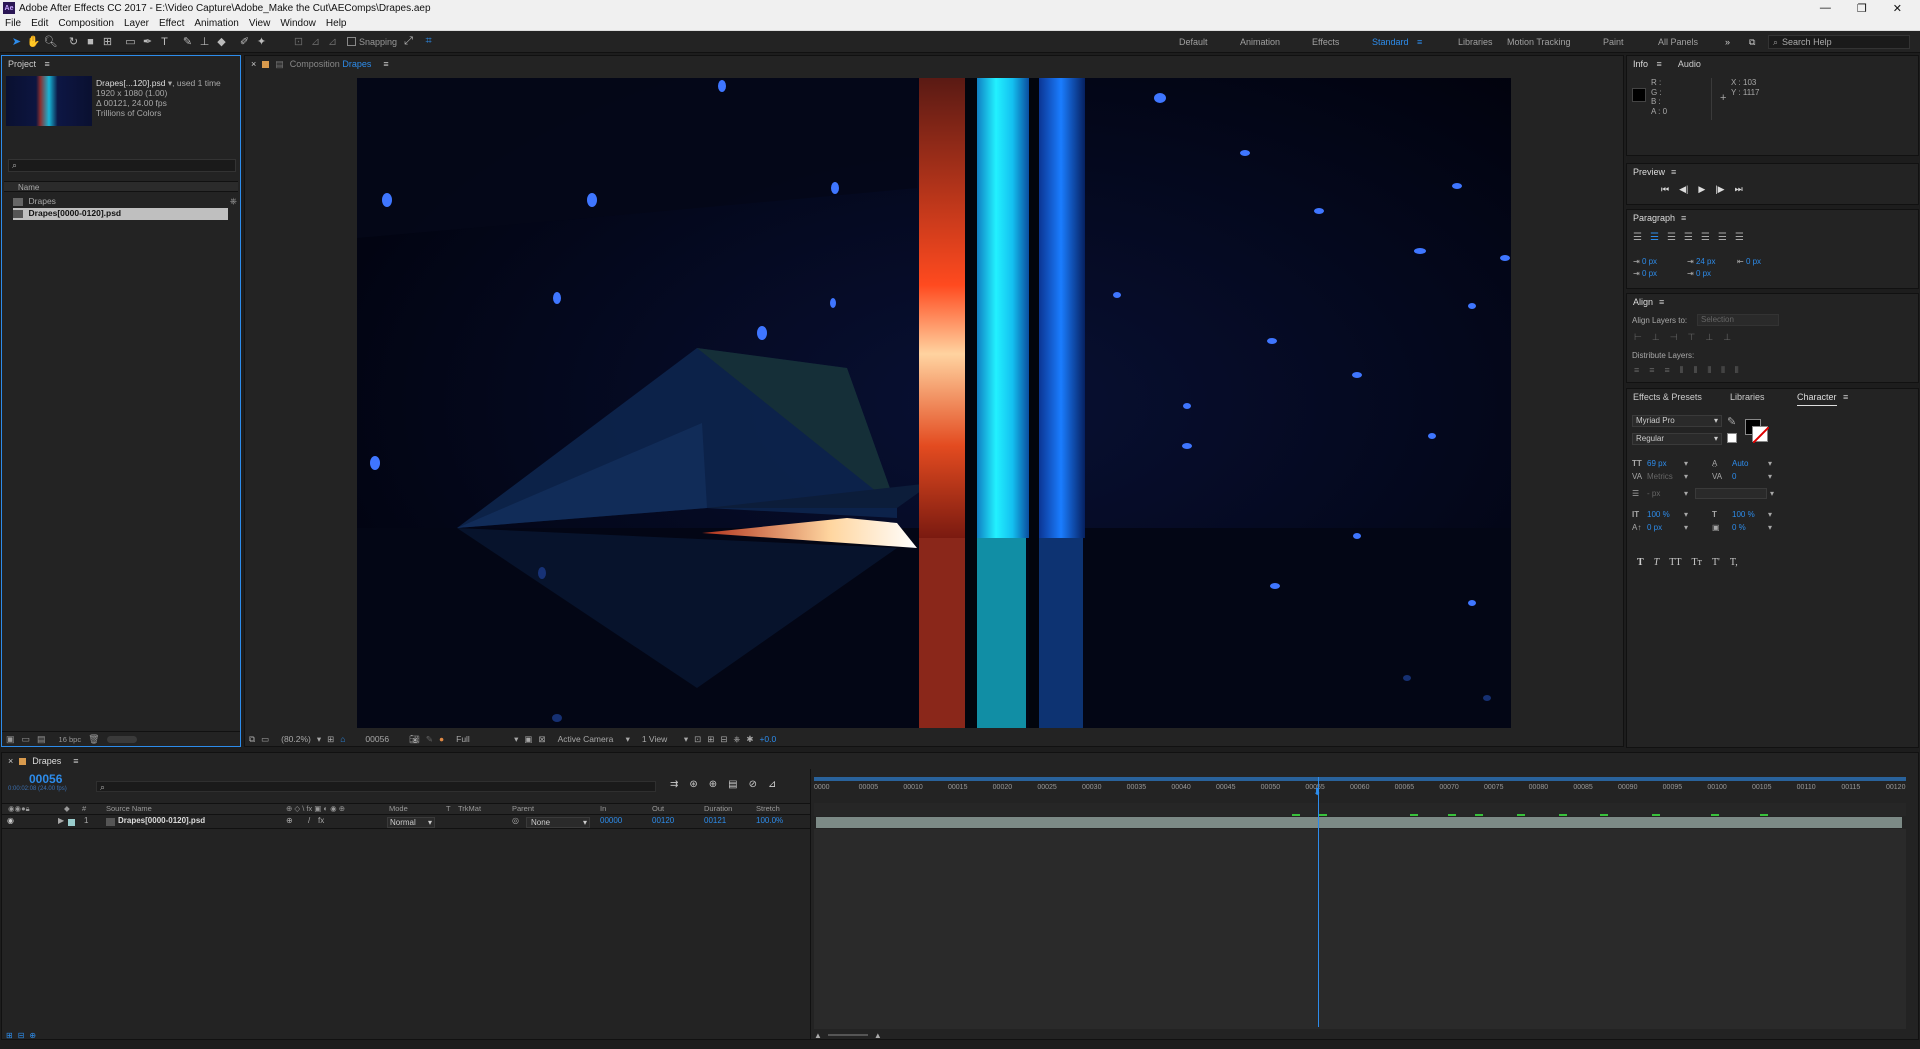 Image resolution: width=1920 pixels, height=1049 pixels. I want to click on font-size-value: 69 px, so click(1657, 463).